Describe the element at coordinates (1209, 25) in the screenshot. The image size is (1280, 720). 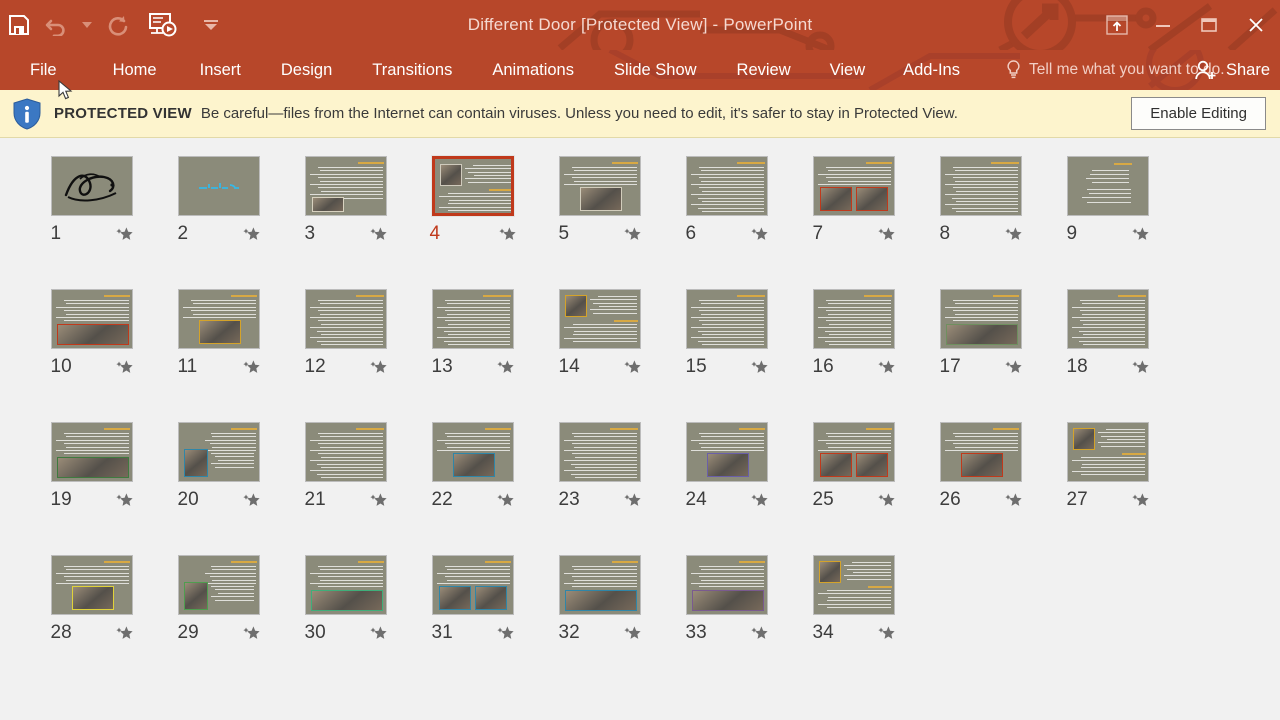
I see `restore-icon` at that location.